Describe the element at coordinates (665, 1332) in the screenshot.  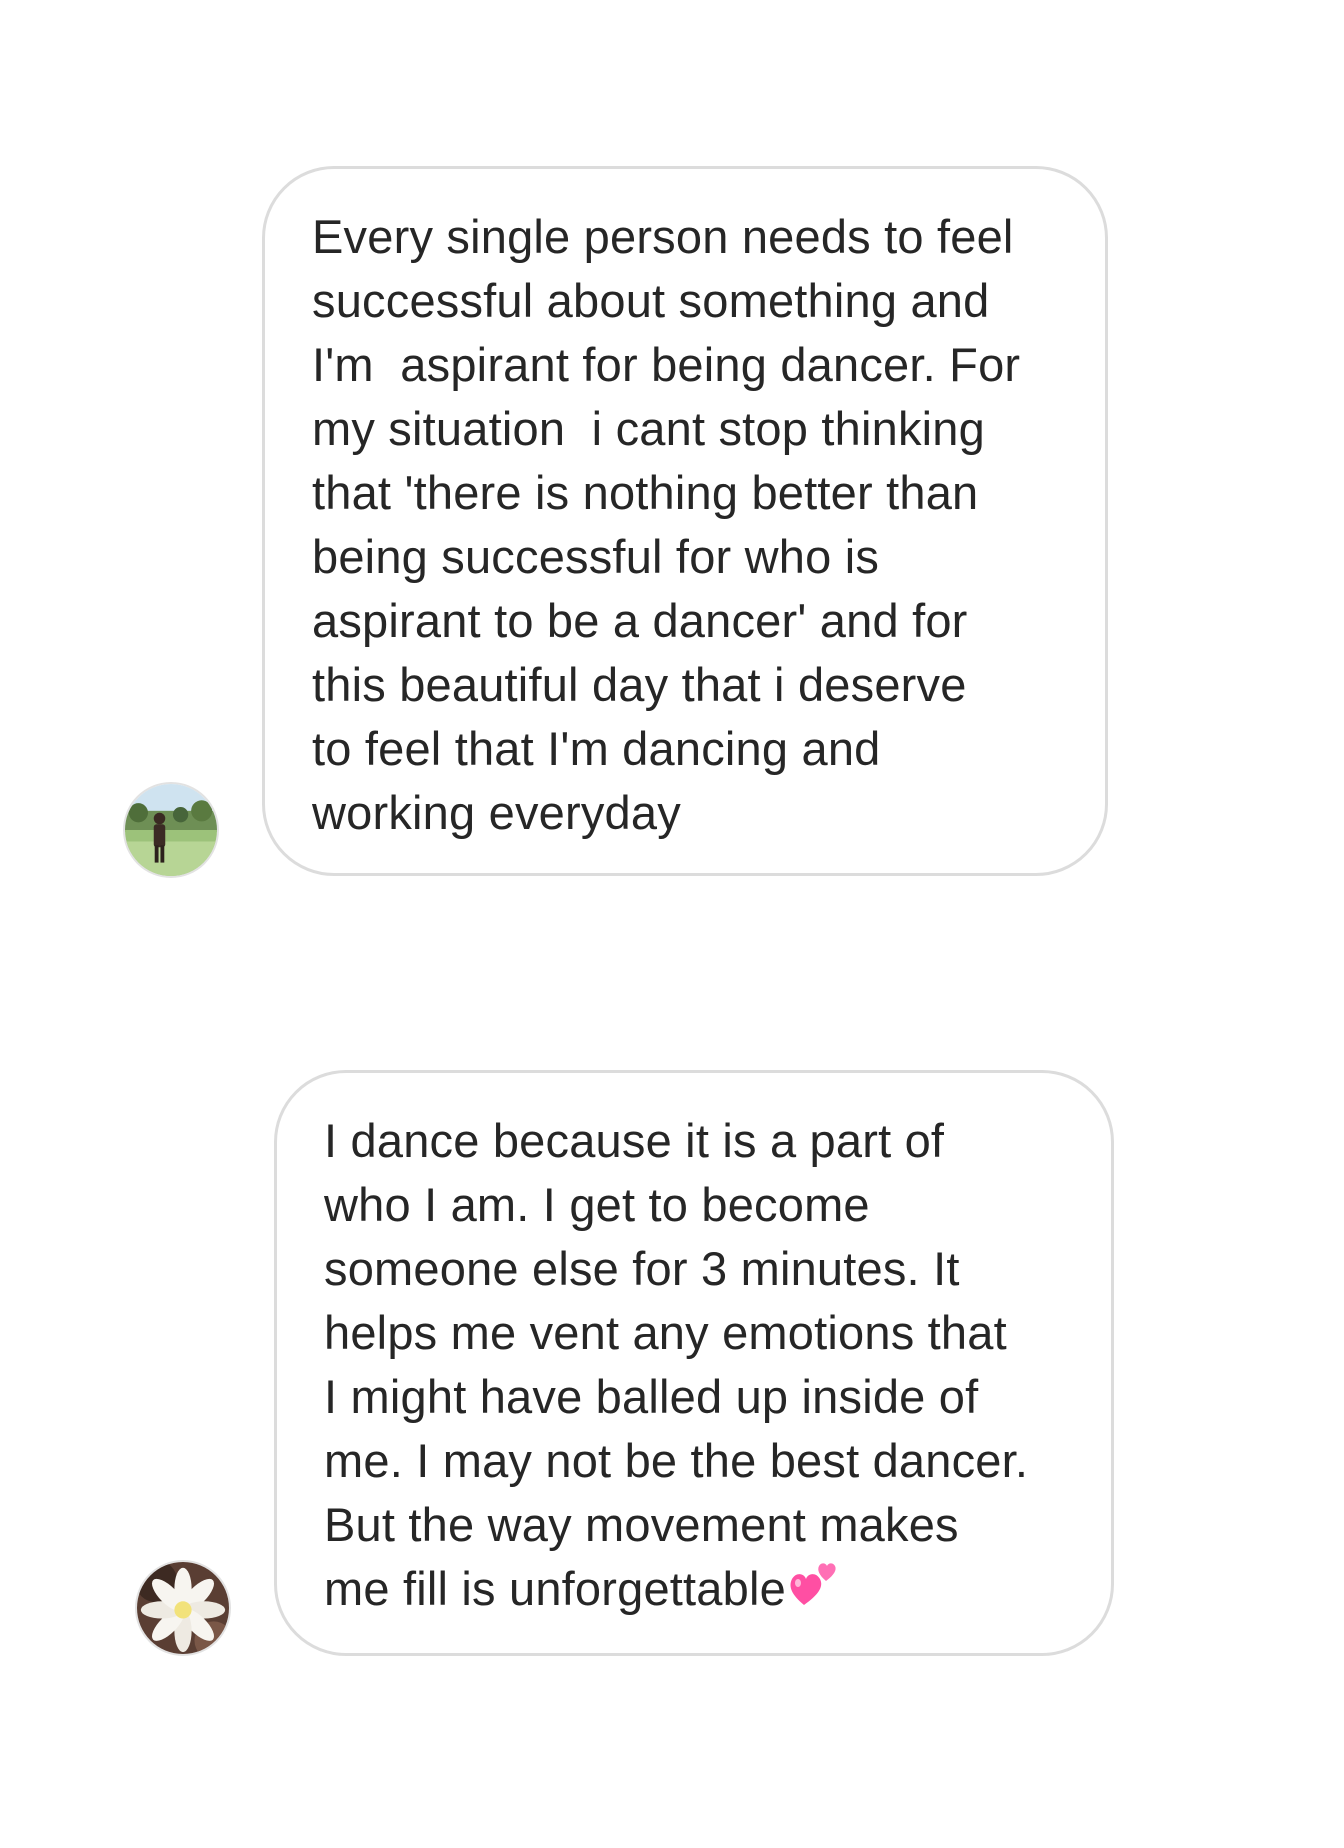
I see `message-text-line: helps me vent any emotions that` at that location.